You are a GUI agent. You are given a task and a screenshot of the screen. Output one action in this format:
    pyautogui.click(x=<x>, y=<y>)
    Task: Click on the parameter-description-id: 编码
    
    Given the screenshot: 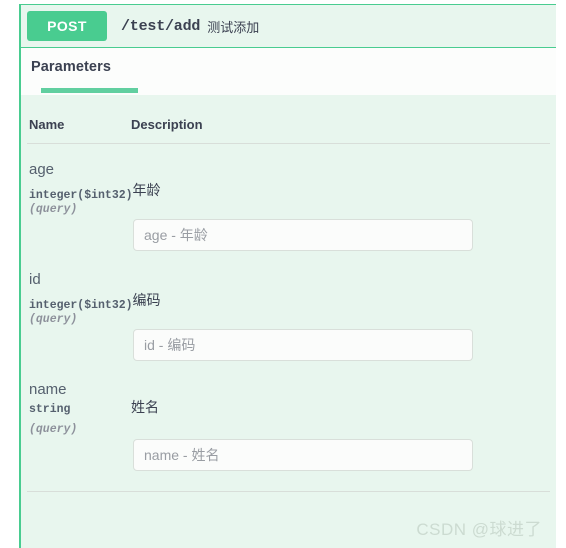 What is the action you would take?
    pyautogui.click(x=146, y=300)
    